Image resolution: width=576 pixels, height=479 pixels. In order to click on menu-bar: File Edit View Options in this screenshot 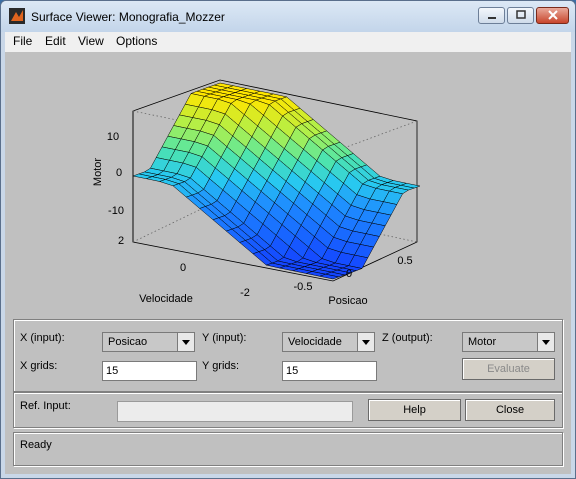, I will do `click(288, 42)`.